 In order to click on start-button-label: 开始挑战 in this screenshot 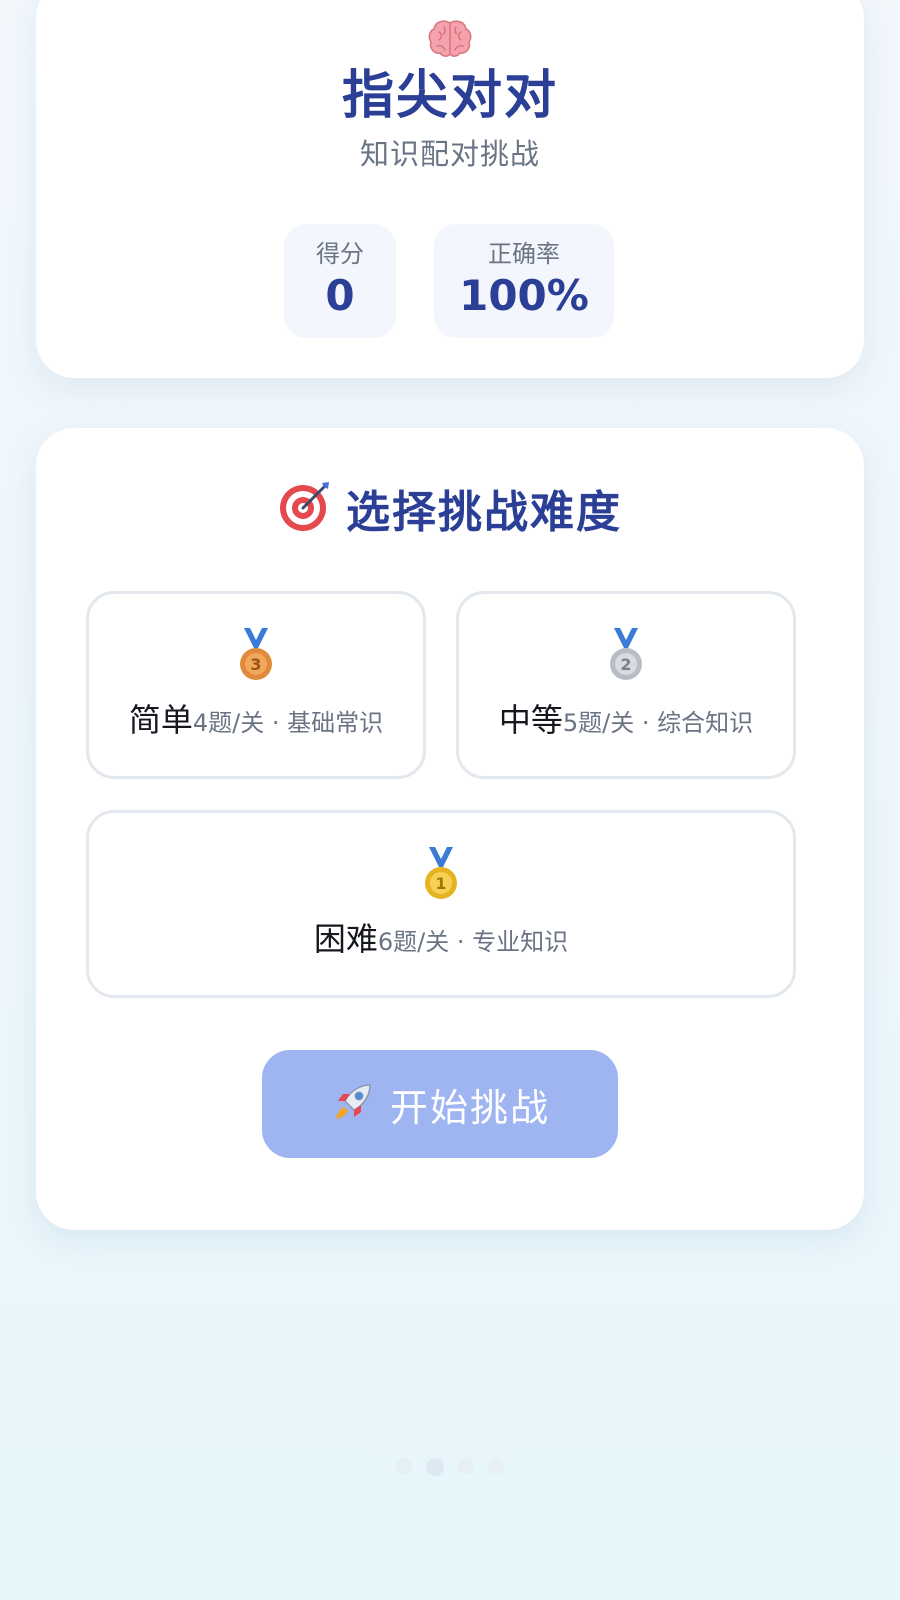, I will do `click(469, 1107)`.